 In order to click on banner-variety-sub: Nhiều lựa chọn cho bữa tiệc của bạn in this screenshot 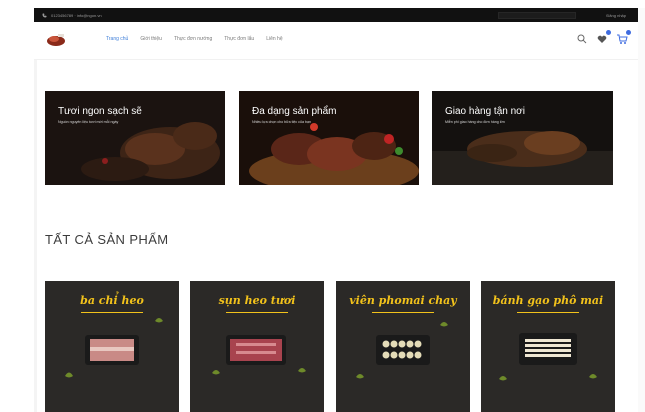, I will do `click(281, 122)`.